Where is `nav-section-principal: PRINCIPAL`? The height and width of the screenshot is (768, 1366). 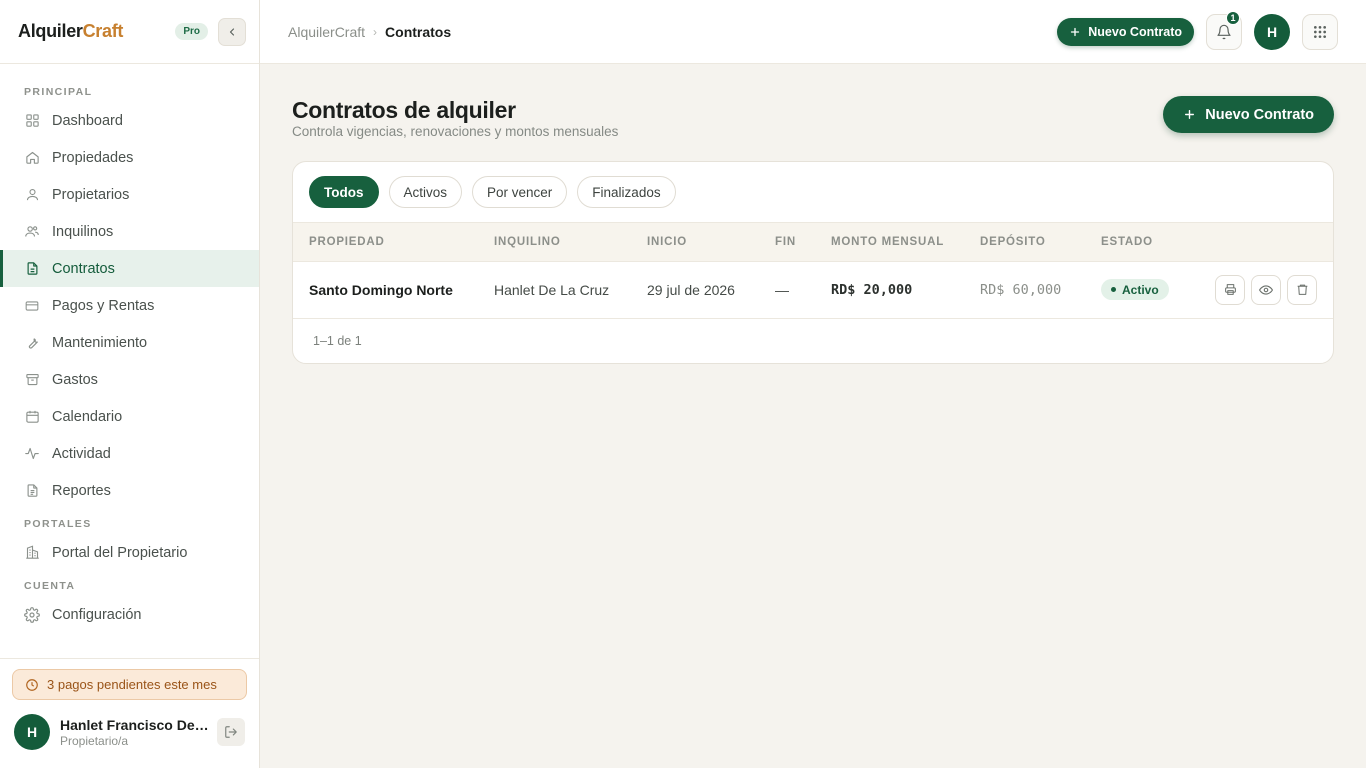 nav-section-principal: PRINCIPAL is located at coordinates (58, 92).